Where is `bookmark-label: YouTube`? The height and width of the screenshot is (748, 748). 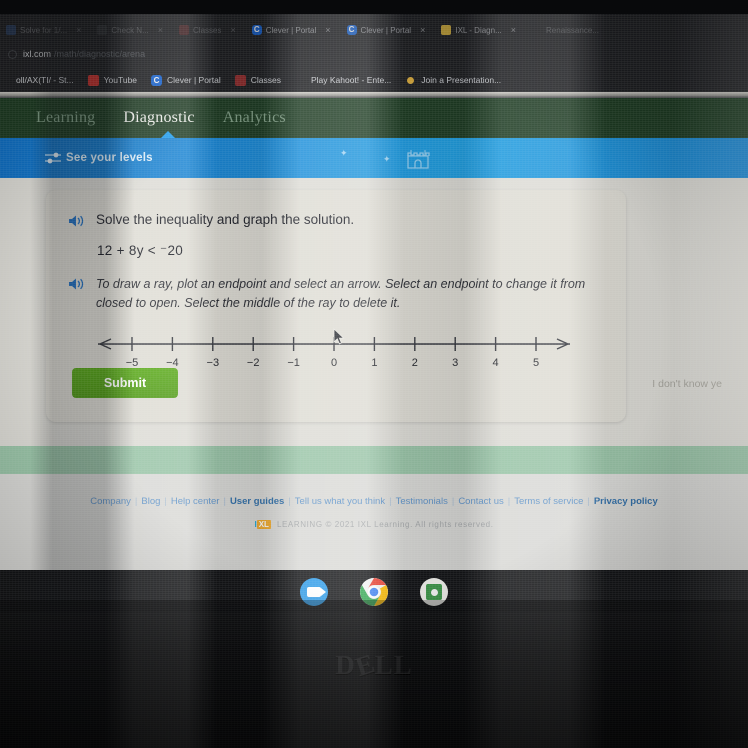
bookmark-label: YouTube is located at coordinates (120, 80).